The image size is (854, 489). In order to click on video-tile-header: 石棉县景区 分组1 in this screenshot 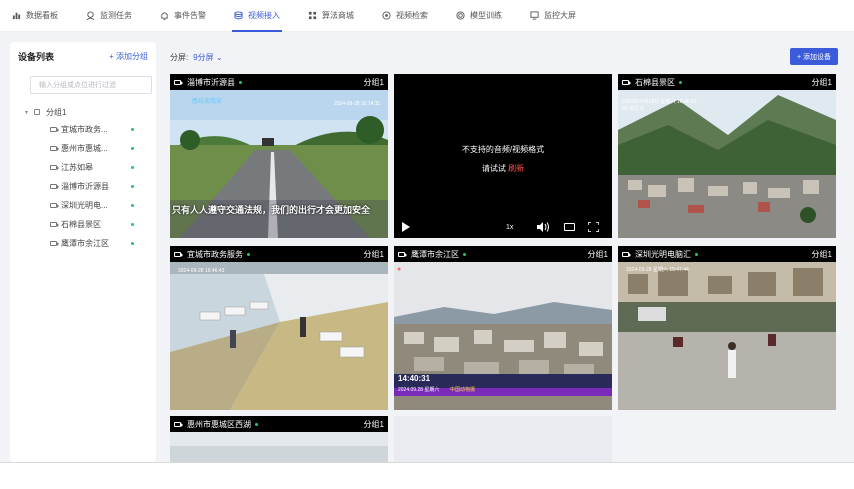, I will do `click(727, 82)`.